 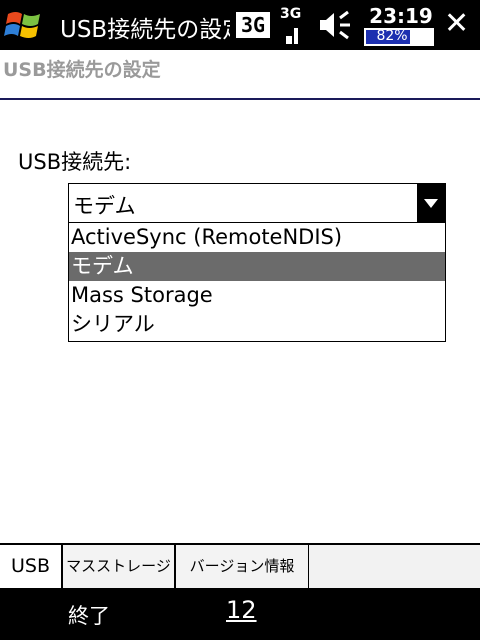 I want to click on battery-indicator: 82%, so click(x=399, y=37).